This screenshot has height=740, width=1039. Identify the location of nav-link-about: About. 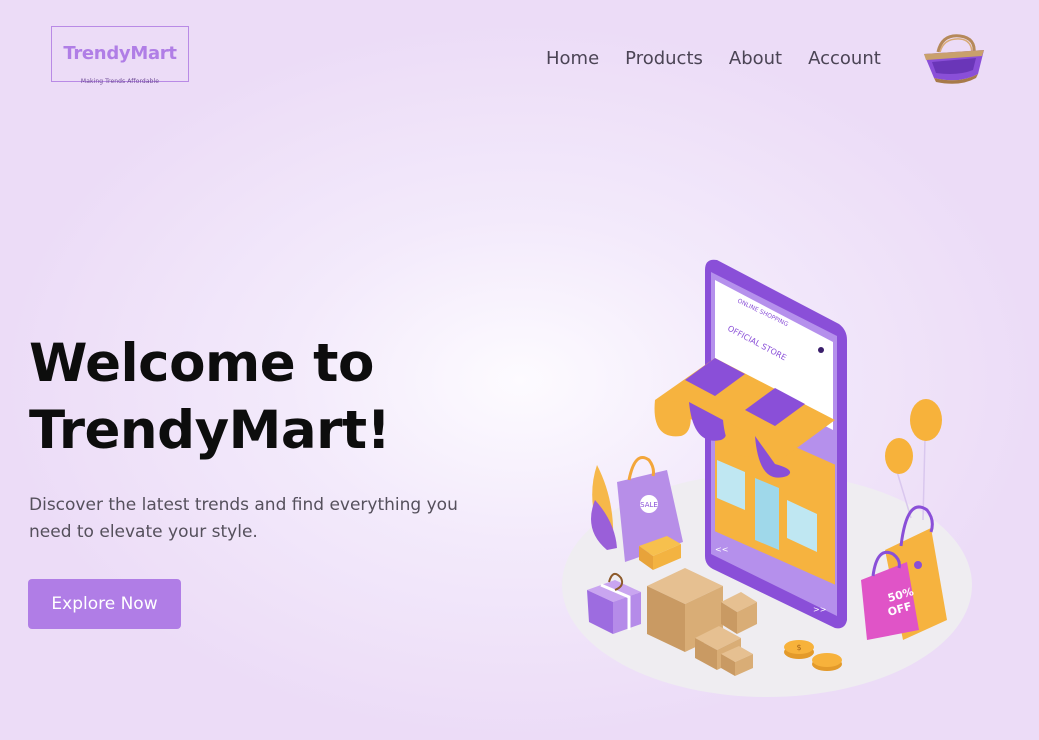
(755, 58).